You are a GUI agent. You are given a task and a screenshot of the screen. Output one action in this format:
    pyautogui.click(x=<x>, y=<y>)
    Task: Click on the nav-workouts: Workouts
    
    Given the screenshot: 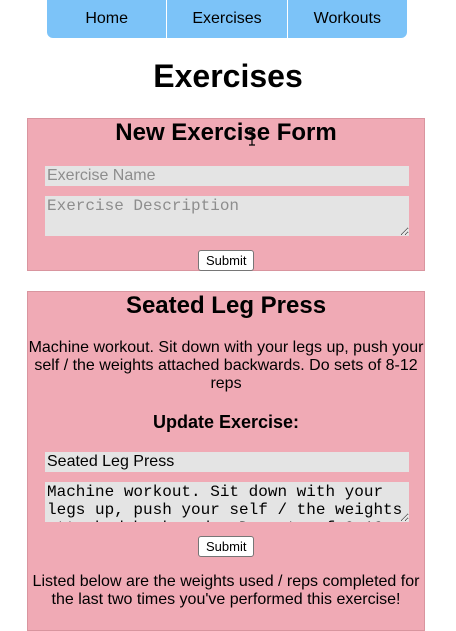 What is the action you would take?
    pyautogui.click(x=347, y=19)
    